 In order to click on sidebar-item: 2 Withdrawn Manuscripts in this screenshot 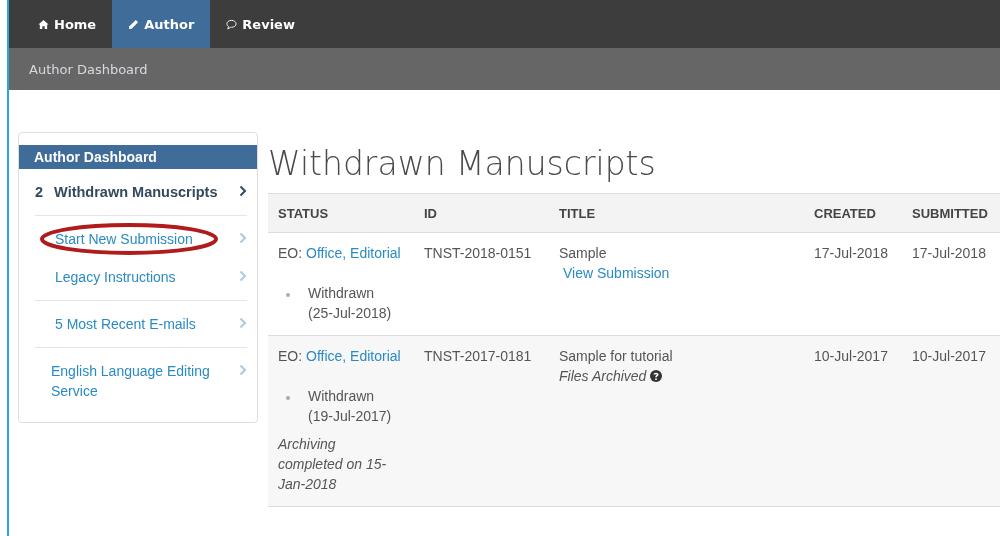, I will do `click(141, 192)`.